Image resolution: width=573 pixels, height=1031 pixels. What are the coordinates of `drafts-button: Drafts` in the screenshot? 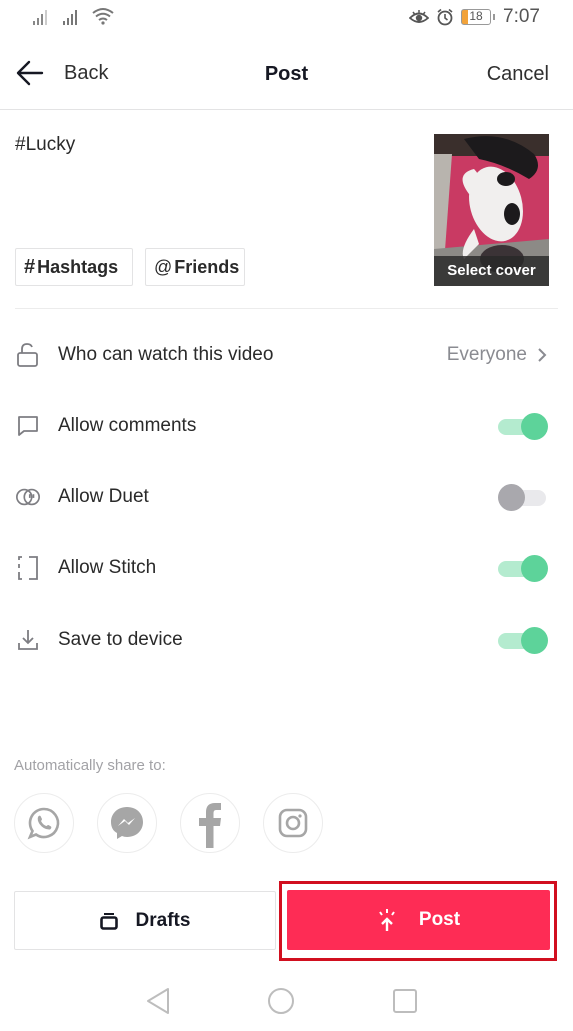 It's located at (145, 920).